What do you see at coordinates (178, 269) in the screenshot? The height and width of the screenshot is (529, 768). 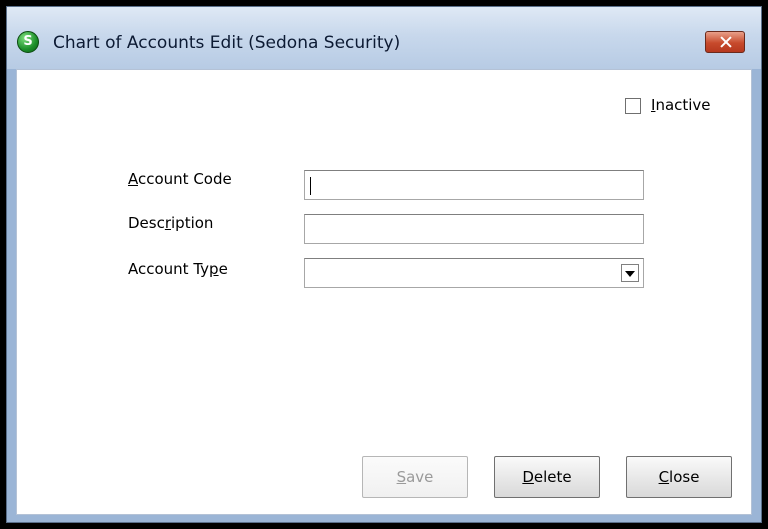 I see `account-type-label: Account Type` at bounding box center [178, 269].